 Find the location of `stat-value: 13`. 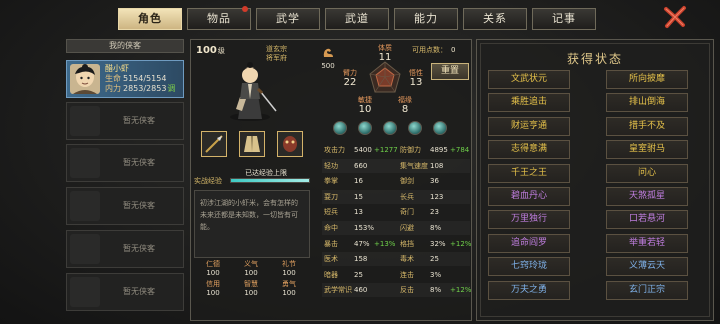

stat-value: 13 is located at coordinates (358, 212).